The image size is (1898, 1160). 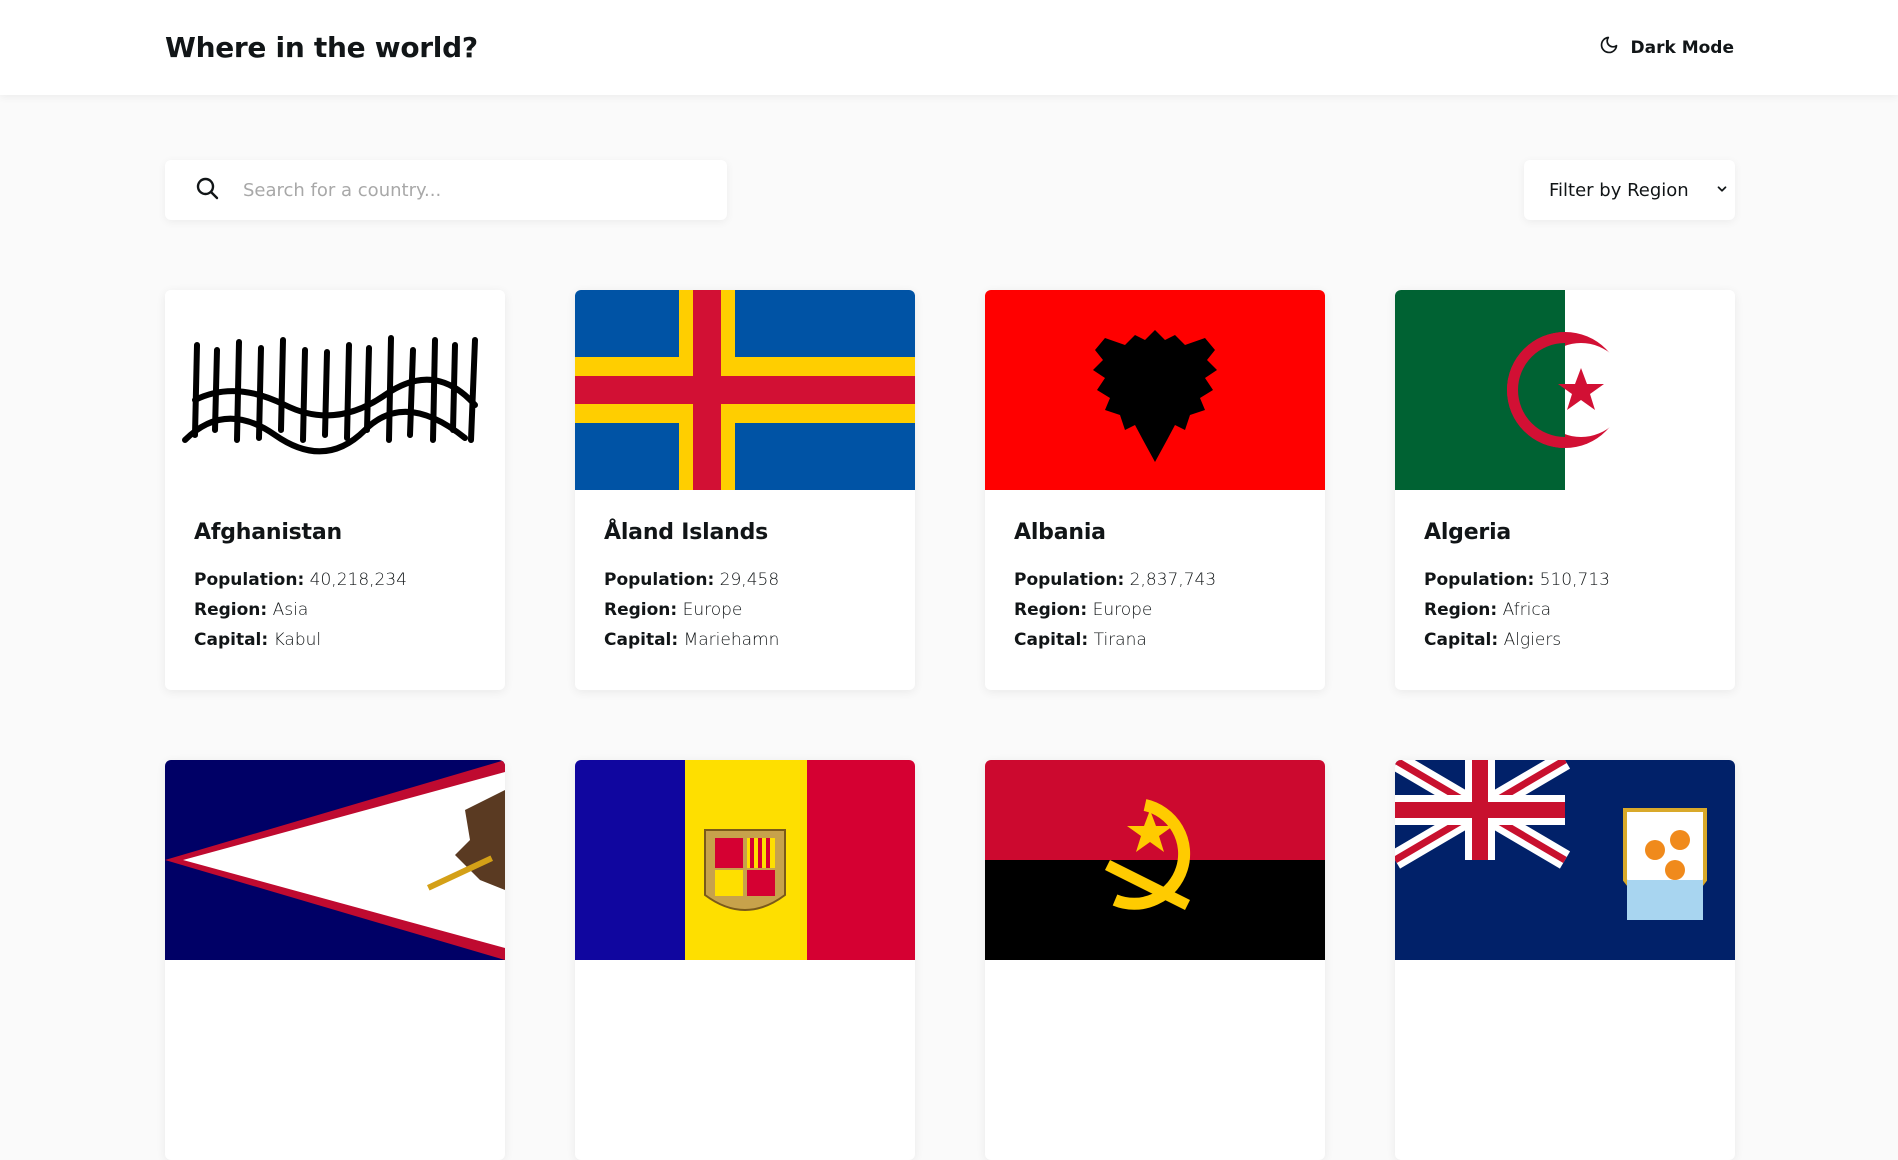 I want to click on population-value: 2,837,743, so click(x=1173, y=580).